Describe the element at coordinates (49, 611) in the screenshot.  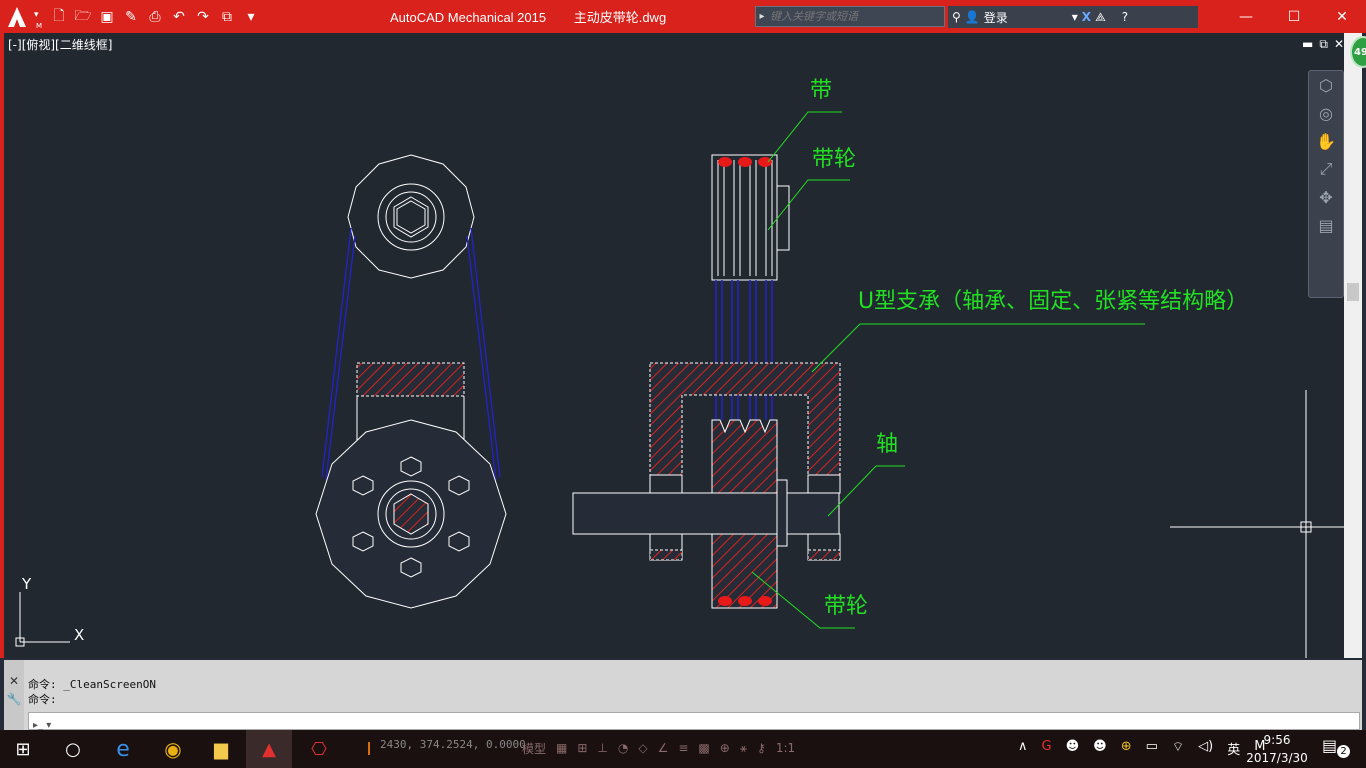
I see `ucs-icon: Y X` at that location.